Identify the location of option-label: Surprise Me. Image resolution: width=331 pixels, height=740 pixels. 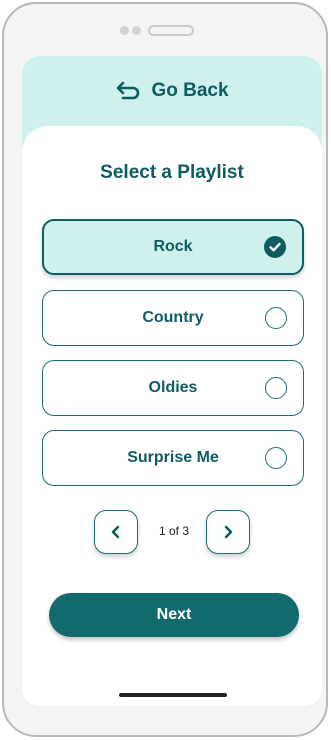
(173, 457).